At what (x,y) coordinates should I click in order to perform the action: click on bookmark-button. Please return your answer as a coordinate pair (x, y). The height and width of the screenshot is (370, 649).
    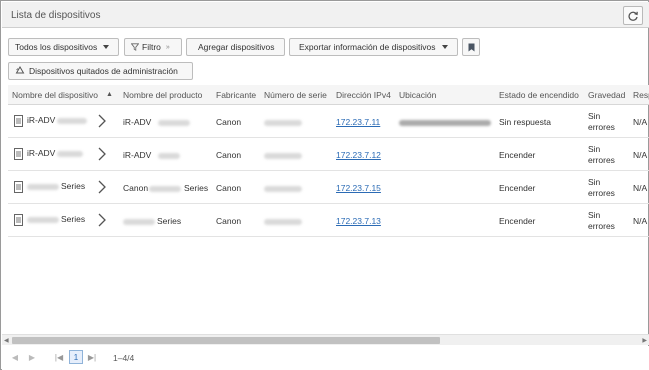
    Looking at the image, I should click on (471, 47).